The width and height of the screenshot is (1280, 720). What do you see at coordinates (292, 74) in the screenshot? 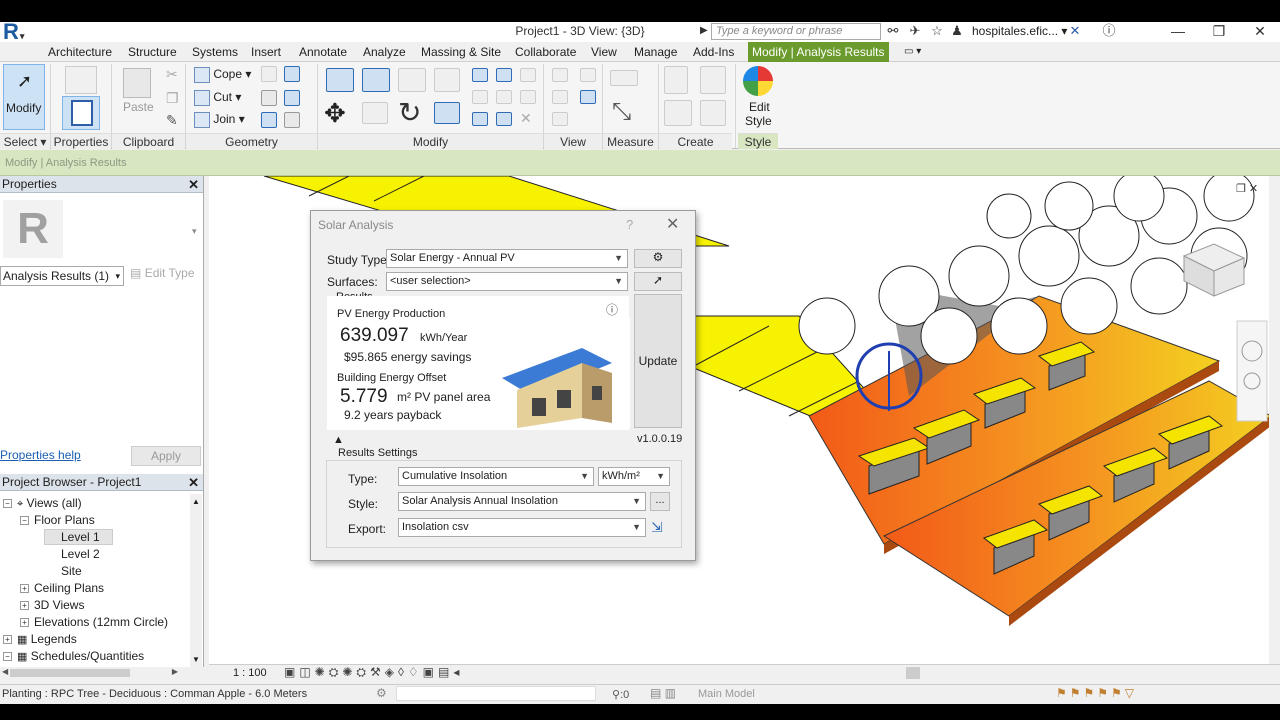
I see `split-face-icon` at bounding box center [292, 74].